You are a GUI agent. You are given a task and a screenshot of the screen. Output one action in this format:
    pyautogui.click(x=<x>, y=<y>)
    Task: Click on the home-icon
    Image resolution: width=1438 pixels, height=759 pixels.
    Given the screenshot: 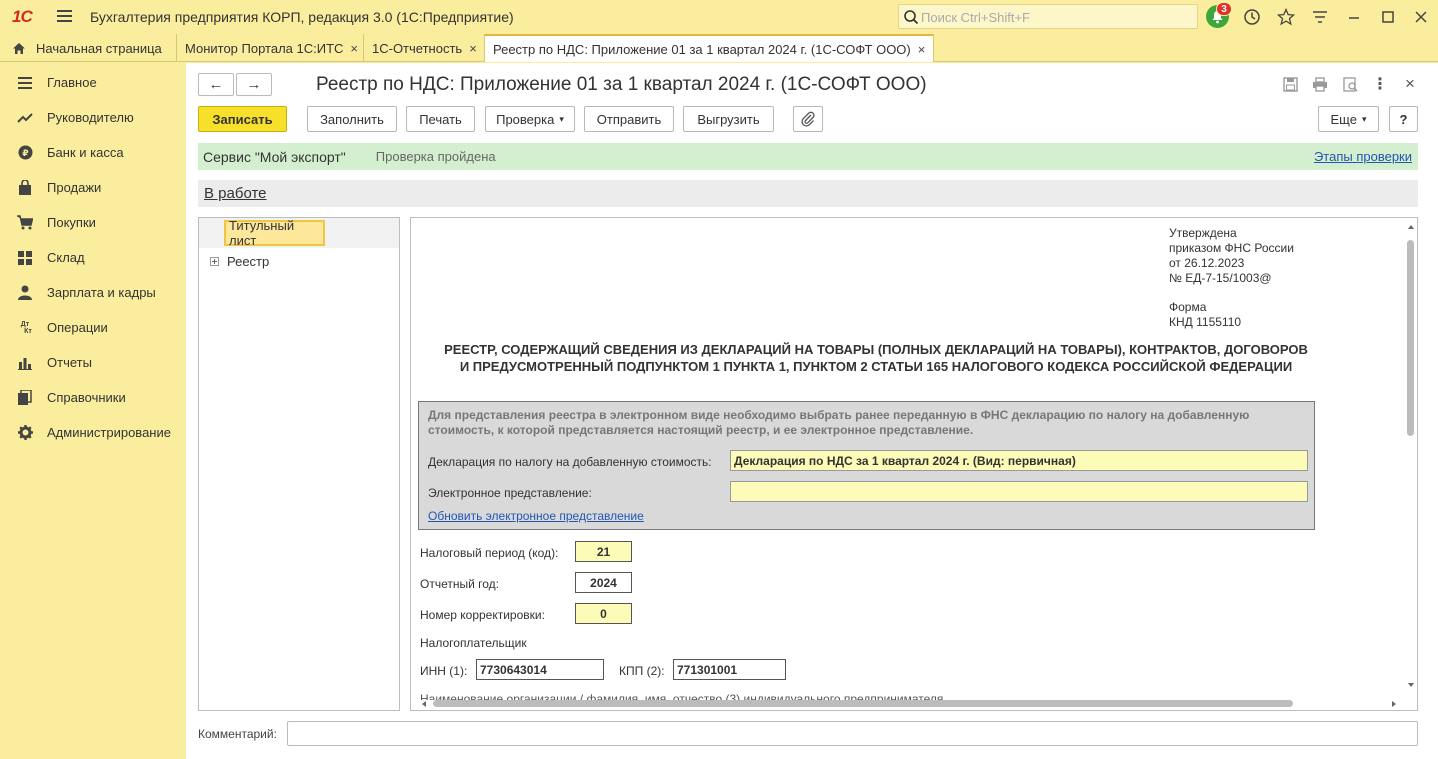 What is the action you would take?
    pyautogui.click(x=19, y=48)
    